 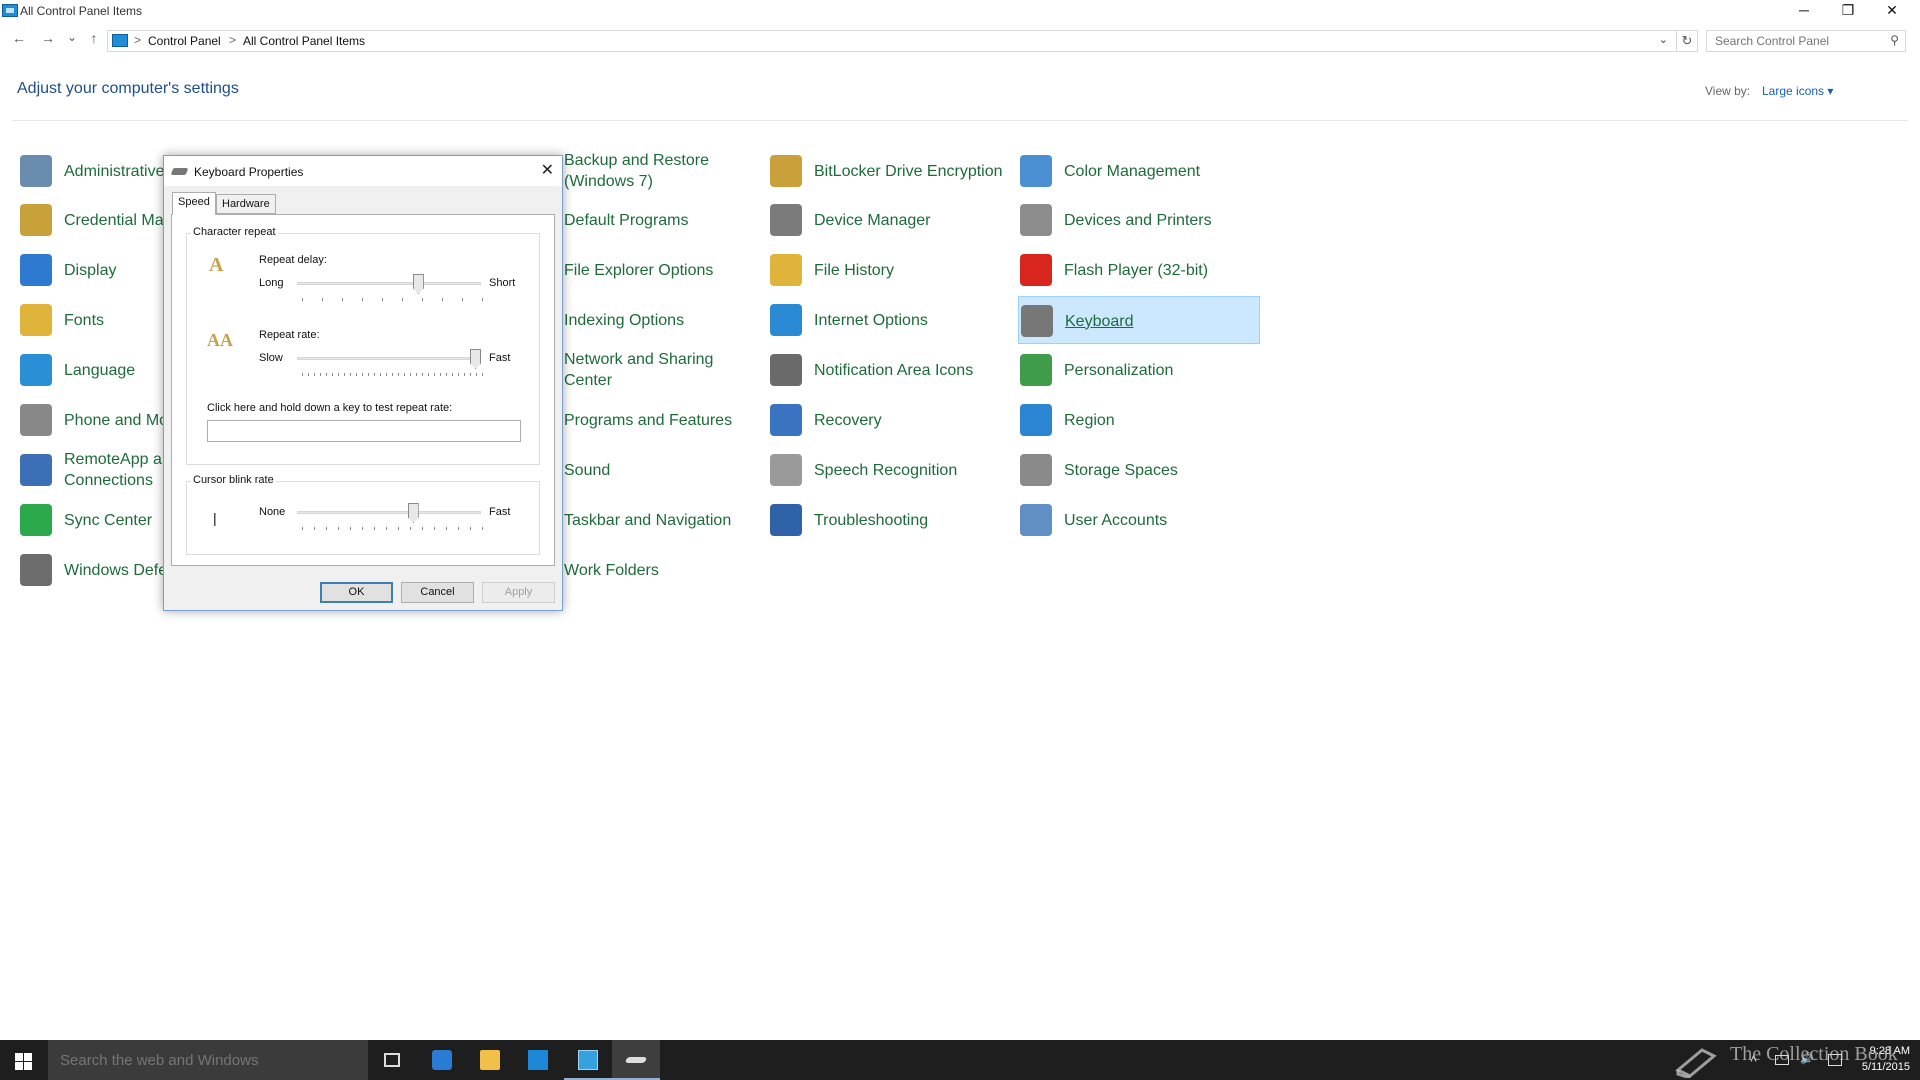 What do you see at coordinates (1728, 91) in the screenshot?
I see `view-by-label: View by:` at bounding box center [1728, 91].